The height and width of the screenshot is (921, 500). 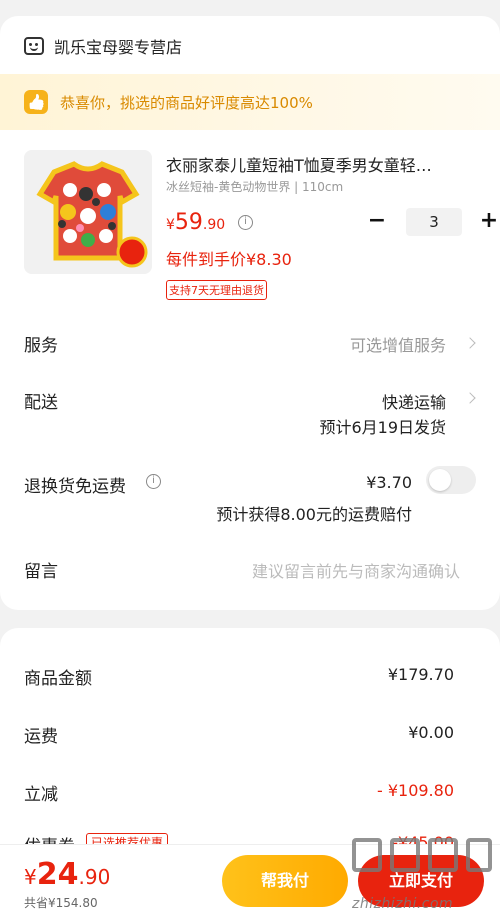 I want to click on service-value: 可选增值服务, so click(x=398, y=344).